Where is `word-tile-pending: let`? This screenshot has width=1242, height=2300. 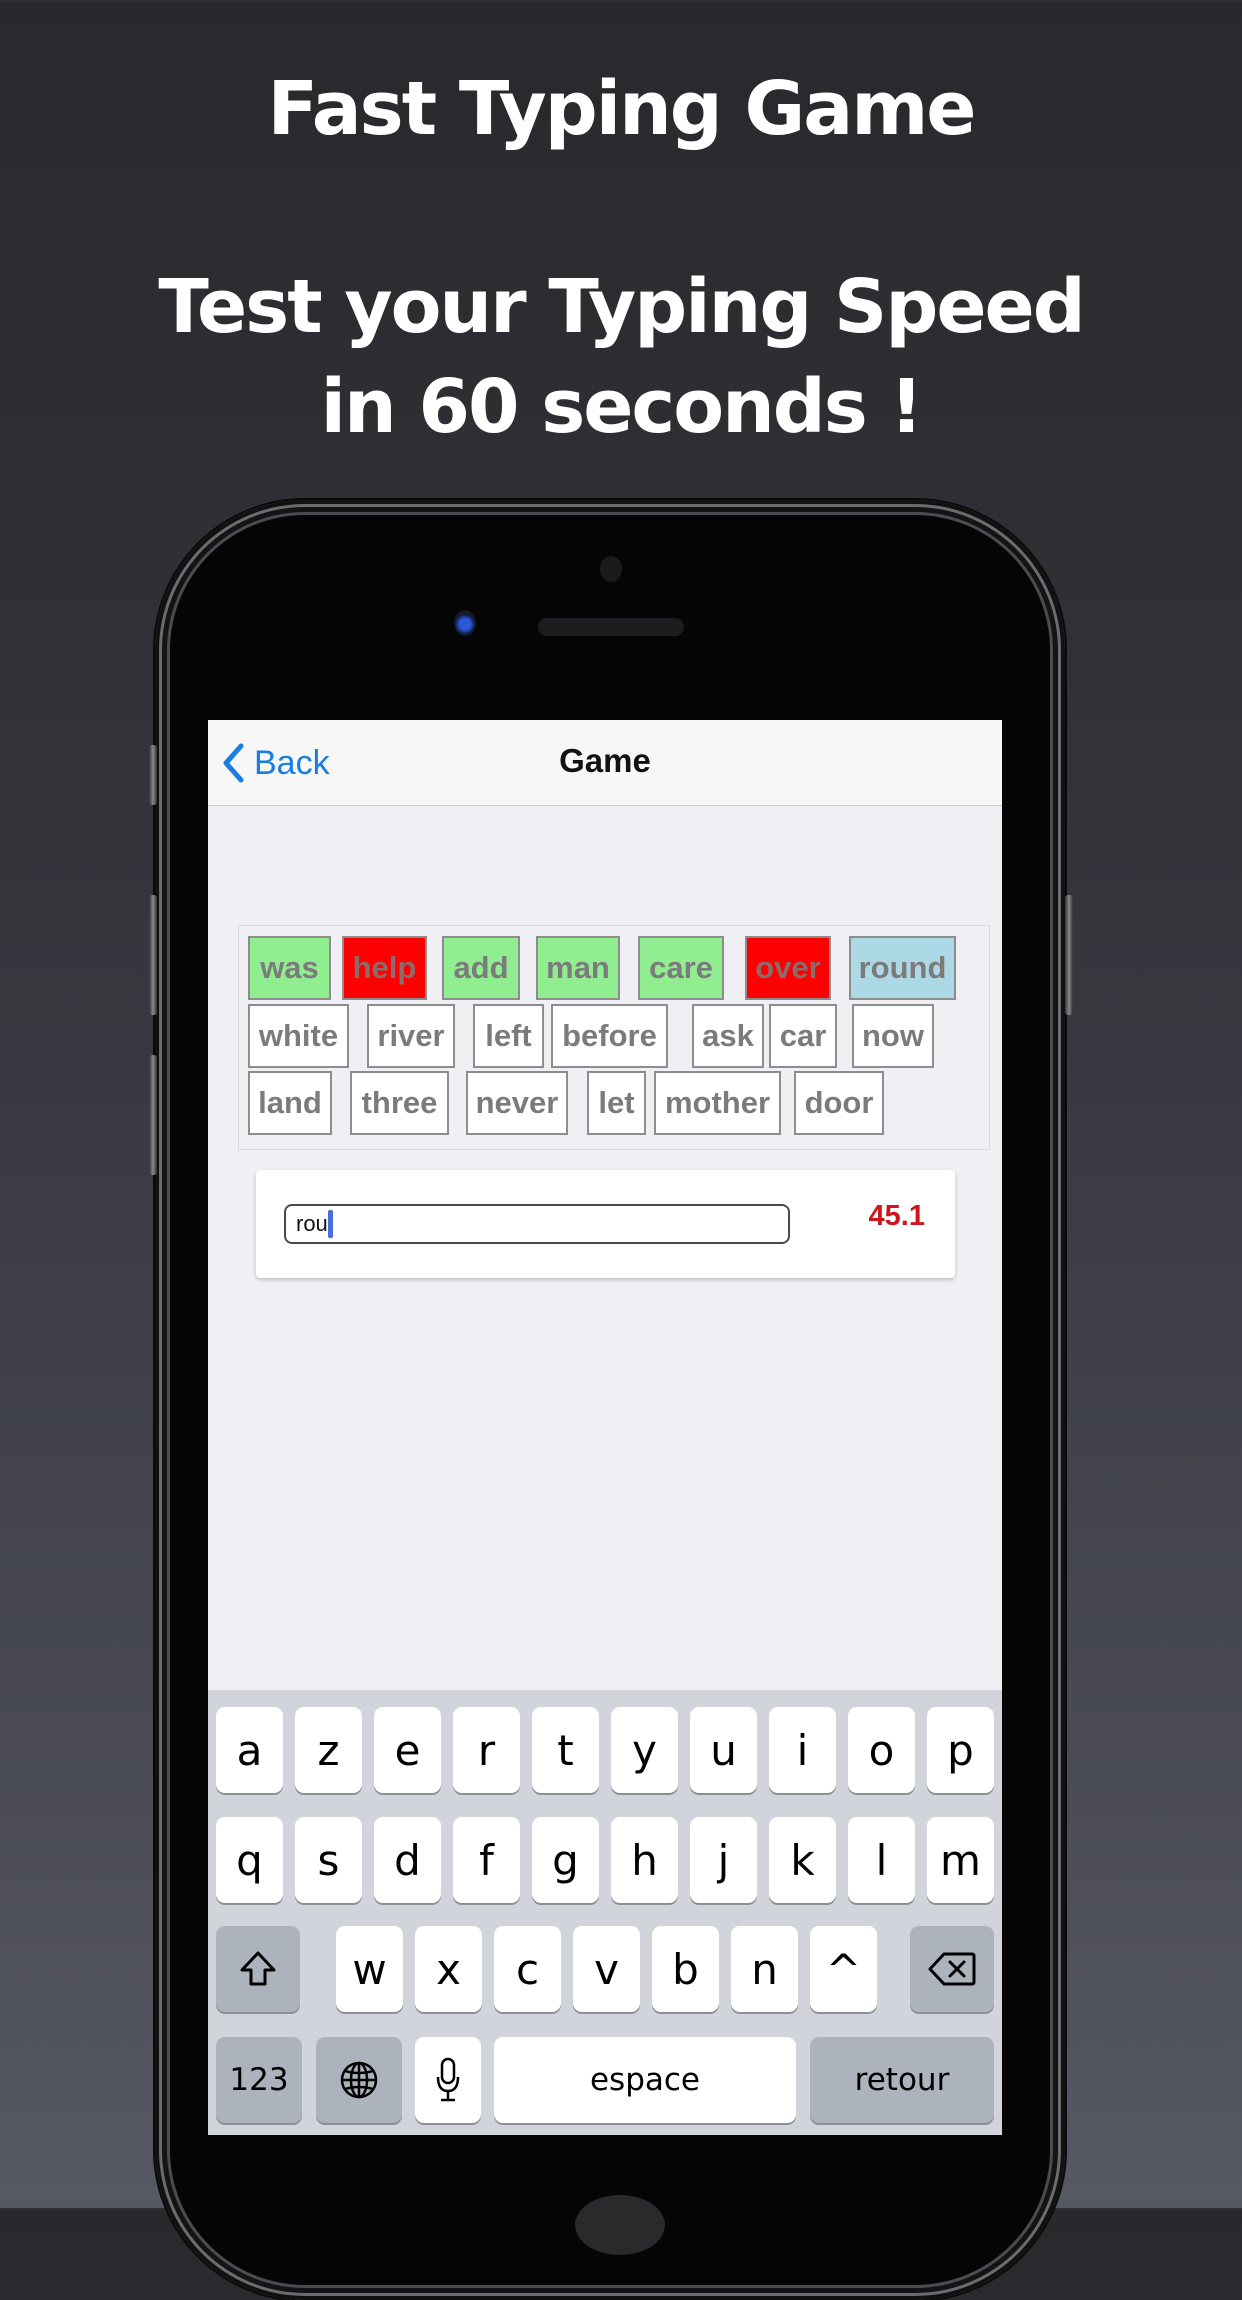
word-tile-pending: let is located at coordinates (616, 1103).